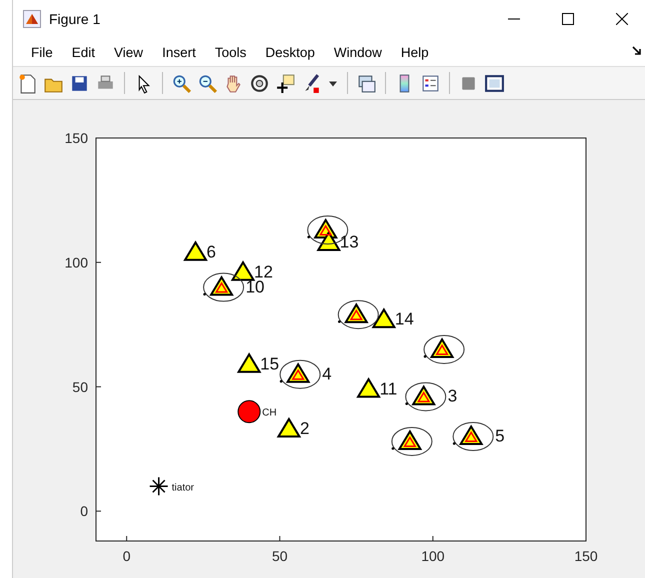 The image size is (645, 578). I want to click on zoom-out-icon, so click(207, 83).